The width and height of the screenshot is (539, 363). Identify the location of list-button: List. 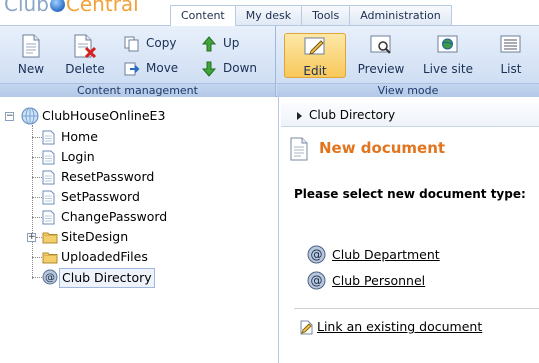
(511, 55).